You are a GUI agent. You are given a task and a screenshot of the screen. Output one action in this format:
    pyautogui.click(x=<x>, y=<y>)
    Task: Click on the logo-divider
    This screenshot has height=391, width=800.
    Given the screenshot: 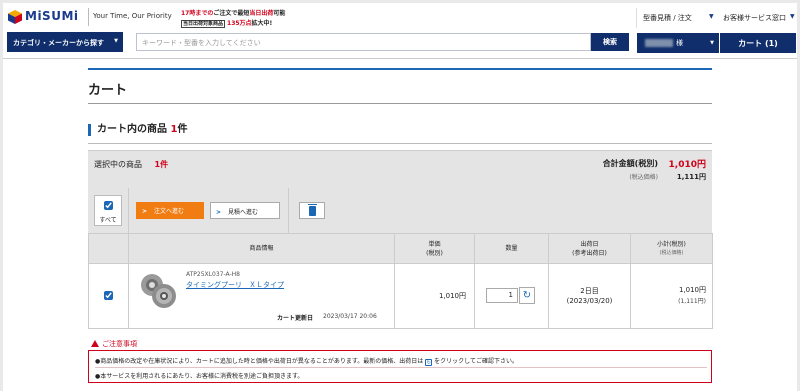 What is the action you would take?
    pyautogui.click(x=88, y=17)
    